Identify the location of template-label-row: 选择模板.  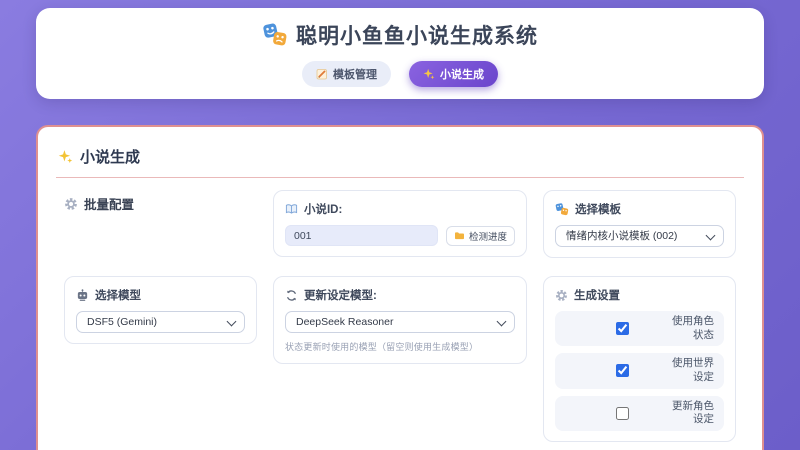
(639, 209).